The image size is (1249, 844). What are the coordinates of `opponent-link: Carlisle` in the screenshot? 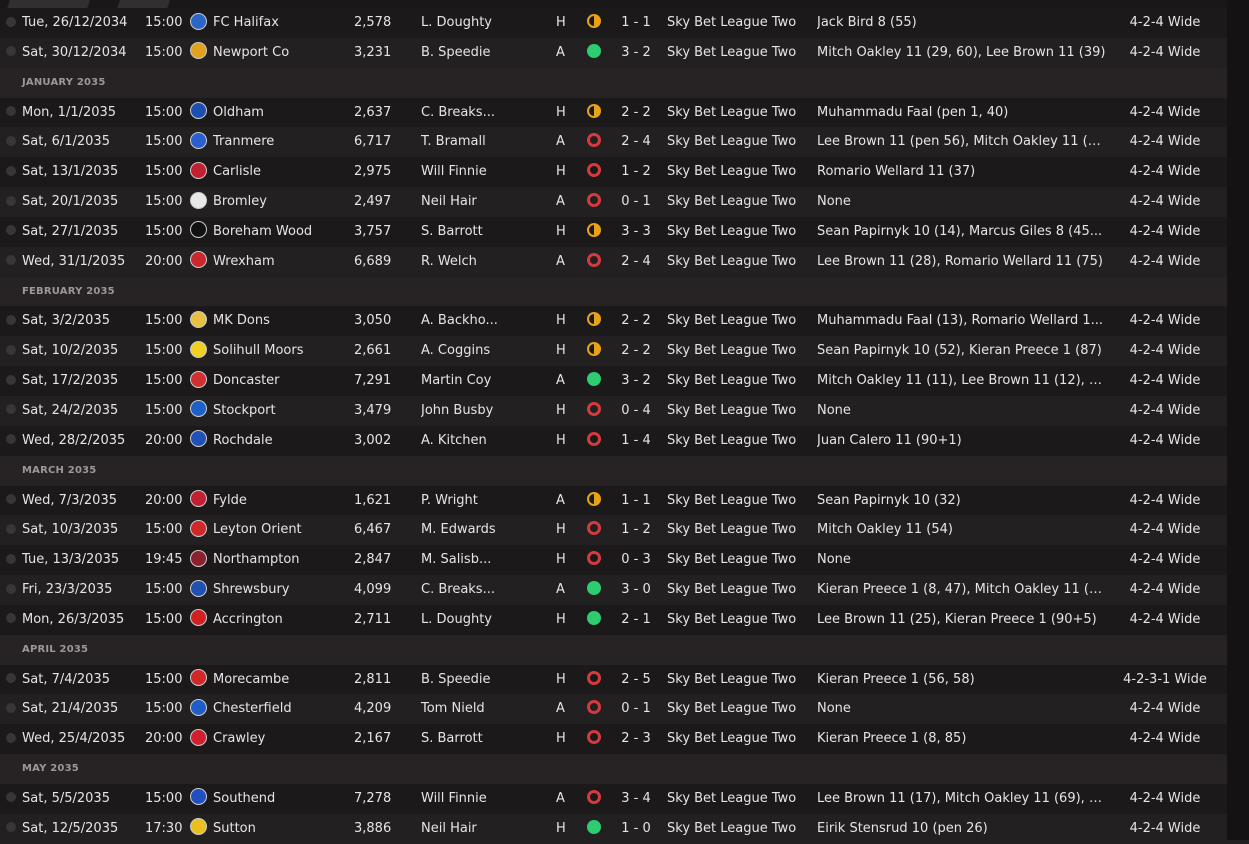 It's located at (280, 172).